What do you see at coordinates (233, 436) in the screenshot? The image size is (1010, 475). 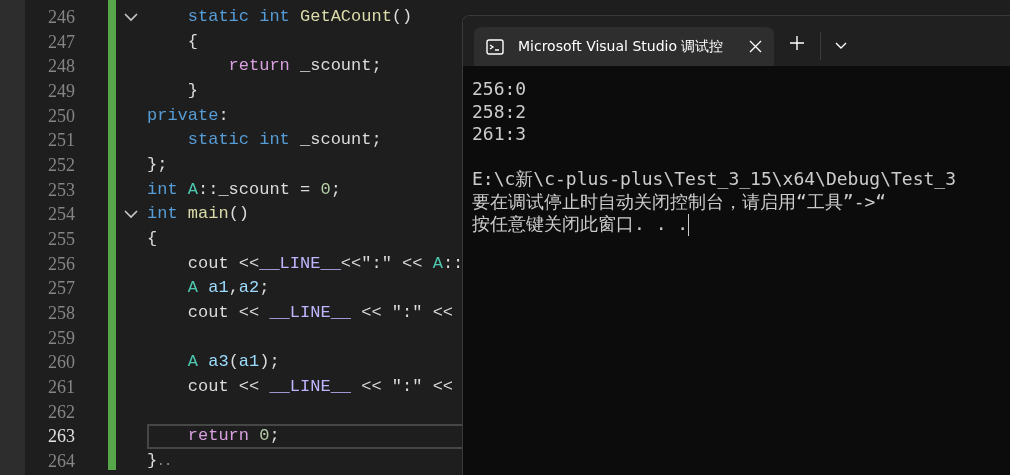 I see `code-line: return 0;` at bounding box center [233, 436].